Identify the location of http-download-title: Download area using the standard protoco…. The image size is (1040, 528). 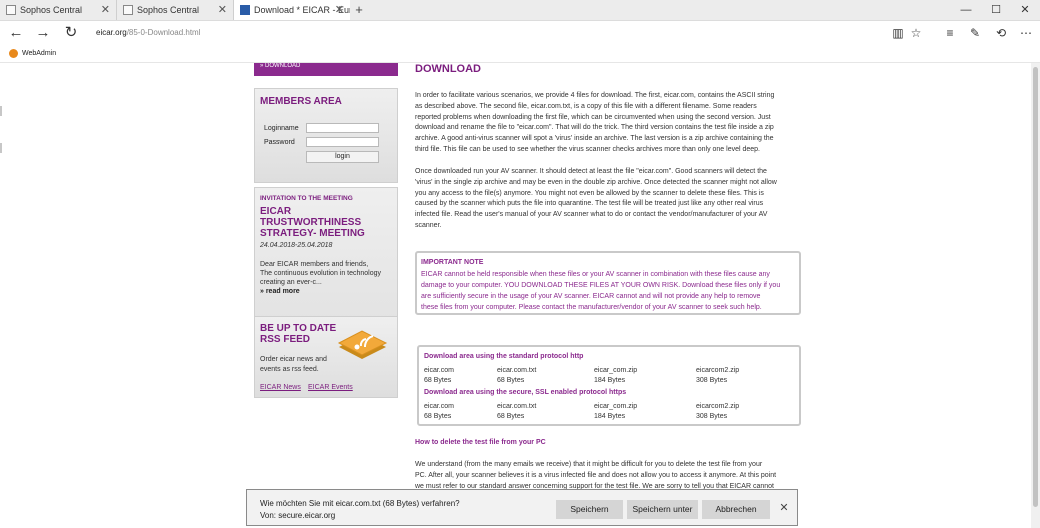
(504, 356).